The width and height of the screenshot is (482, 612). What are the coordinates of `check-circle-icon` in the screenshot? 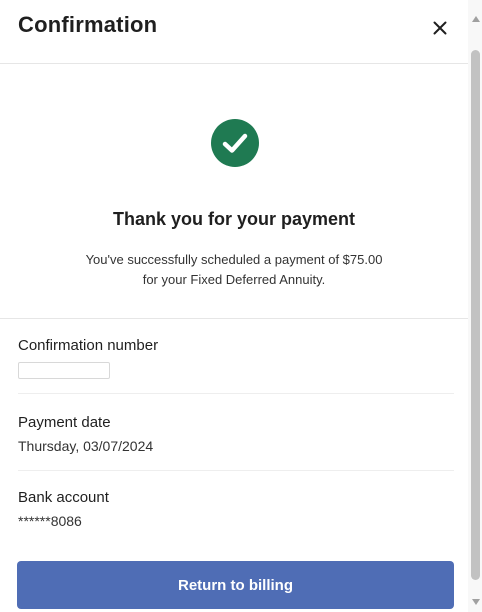 It's located at (235, 143).